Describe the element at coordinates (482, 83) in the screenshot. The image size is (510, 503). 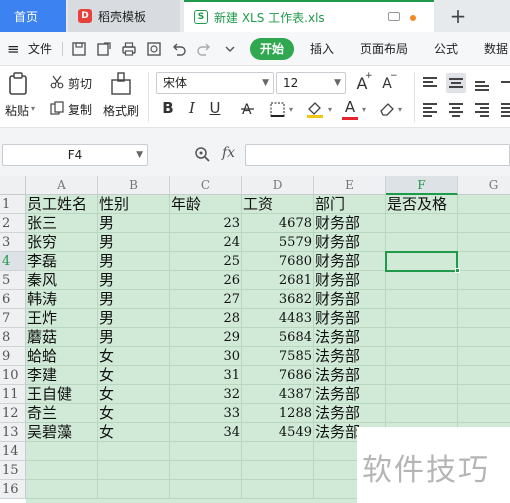
I see `align-bottom-icon` at that location.